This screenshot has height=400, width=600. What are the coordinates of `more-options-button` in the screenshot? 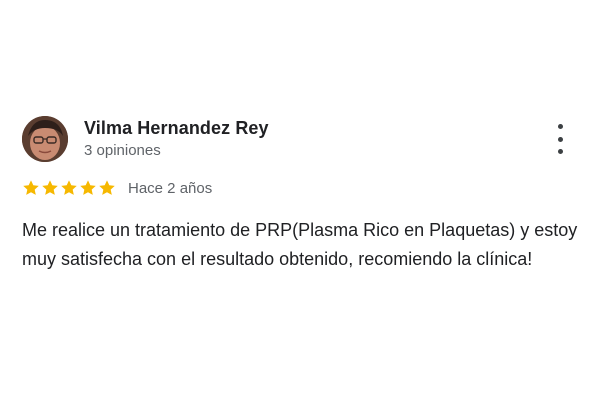 It's located at (560, 139).